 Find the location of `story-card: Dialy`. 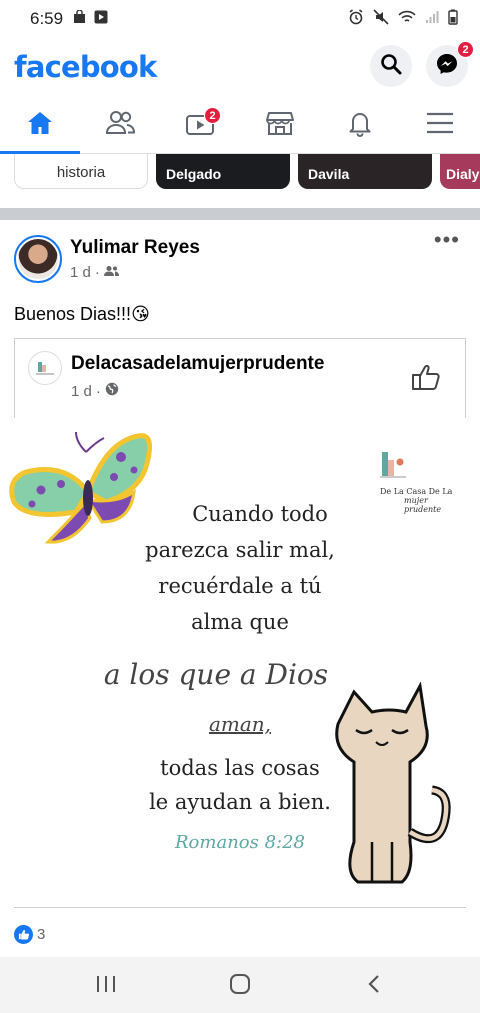

story-card: Dialy is located at coordinates (460, 171).